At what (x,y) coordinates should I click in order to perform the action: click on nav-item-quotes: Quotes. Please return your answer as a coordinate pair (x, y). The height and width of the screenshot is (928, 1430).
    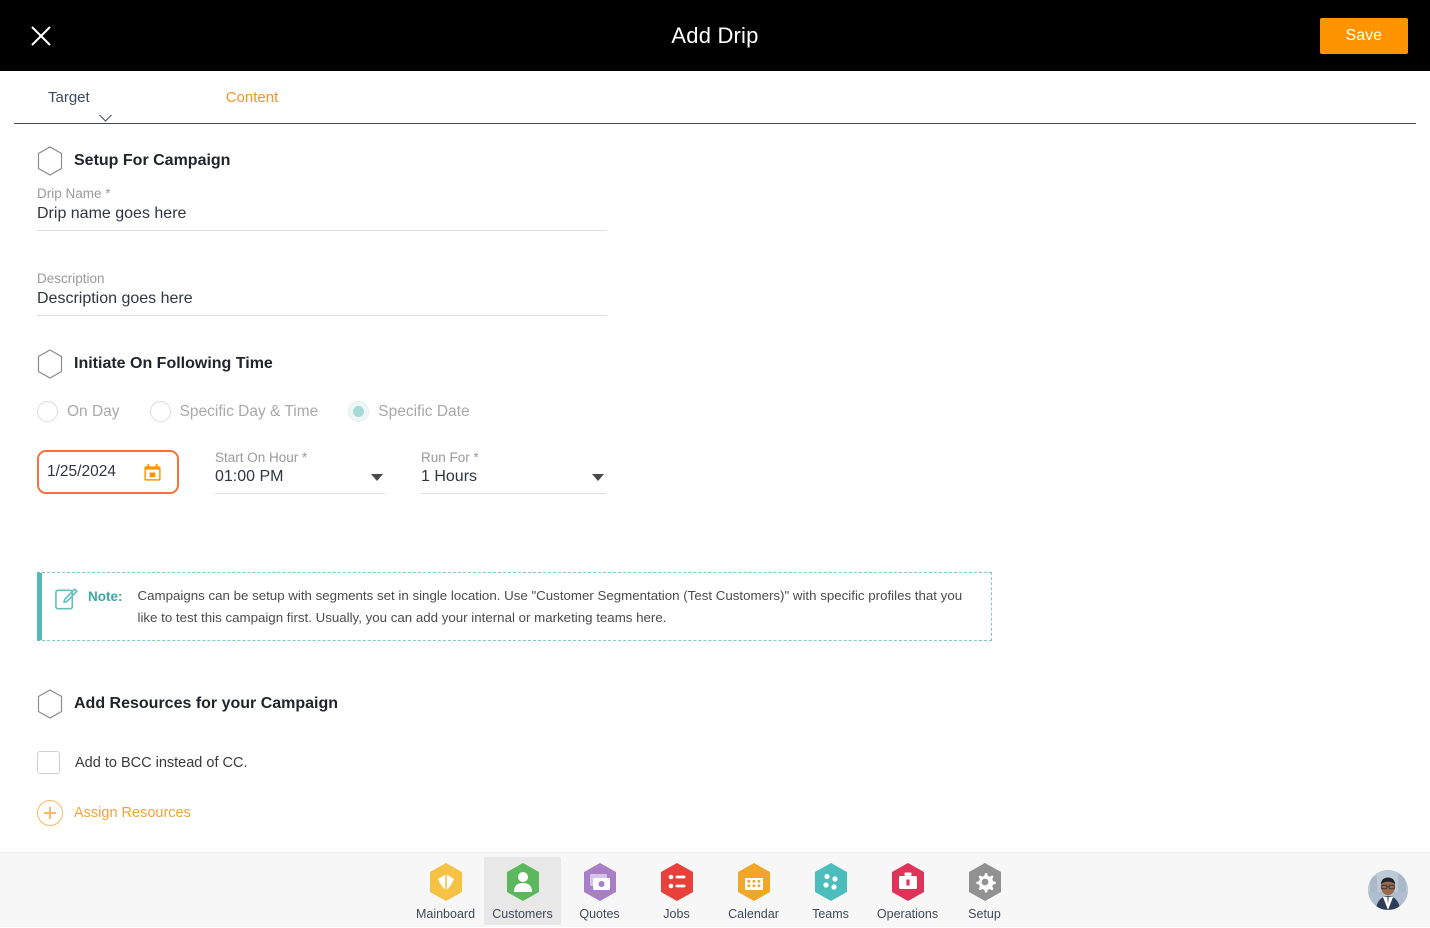
    Looking at the image, I should click on (599, 891).